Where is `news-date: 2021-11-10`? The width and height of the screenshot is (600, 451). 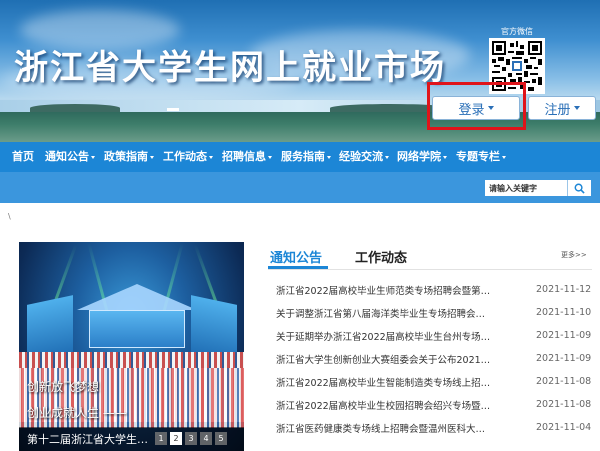
news-date: 2021-11-10 is located at coordinates (564, 312).